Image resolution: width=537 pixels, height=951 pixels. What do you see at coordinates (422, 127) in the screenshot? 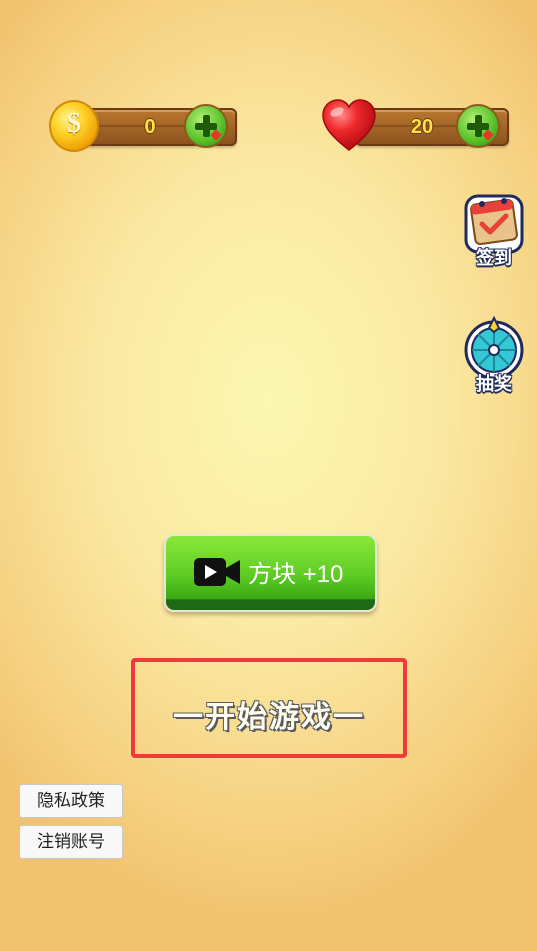
I see `lives-count: 20` at bounding box center [422, 127].